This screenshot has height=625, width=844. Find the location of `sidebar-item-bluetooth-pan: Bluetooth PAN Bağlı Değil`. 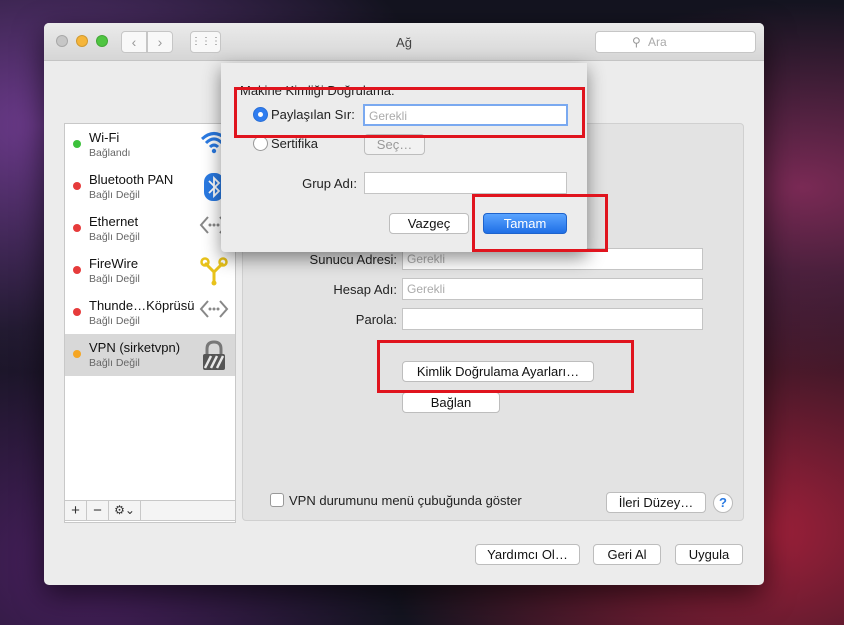

sidebar-item-bluetooth-pan: Bluetooth PAN Bağlı Değil is located at coordinates (150, 187).